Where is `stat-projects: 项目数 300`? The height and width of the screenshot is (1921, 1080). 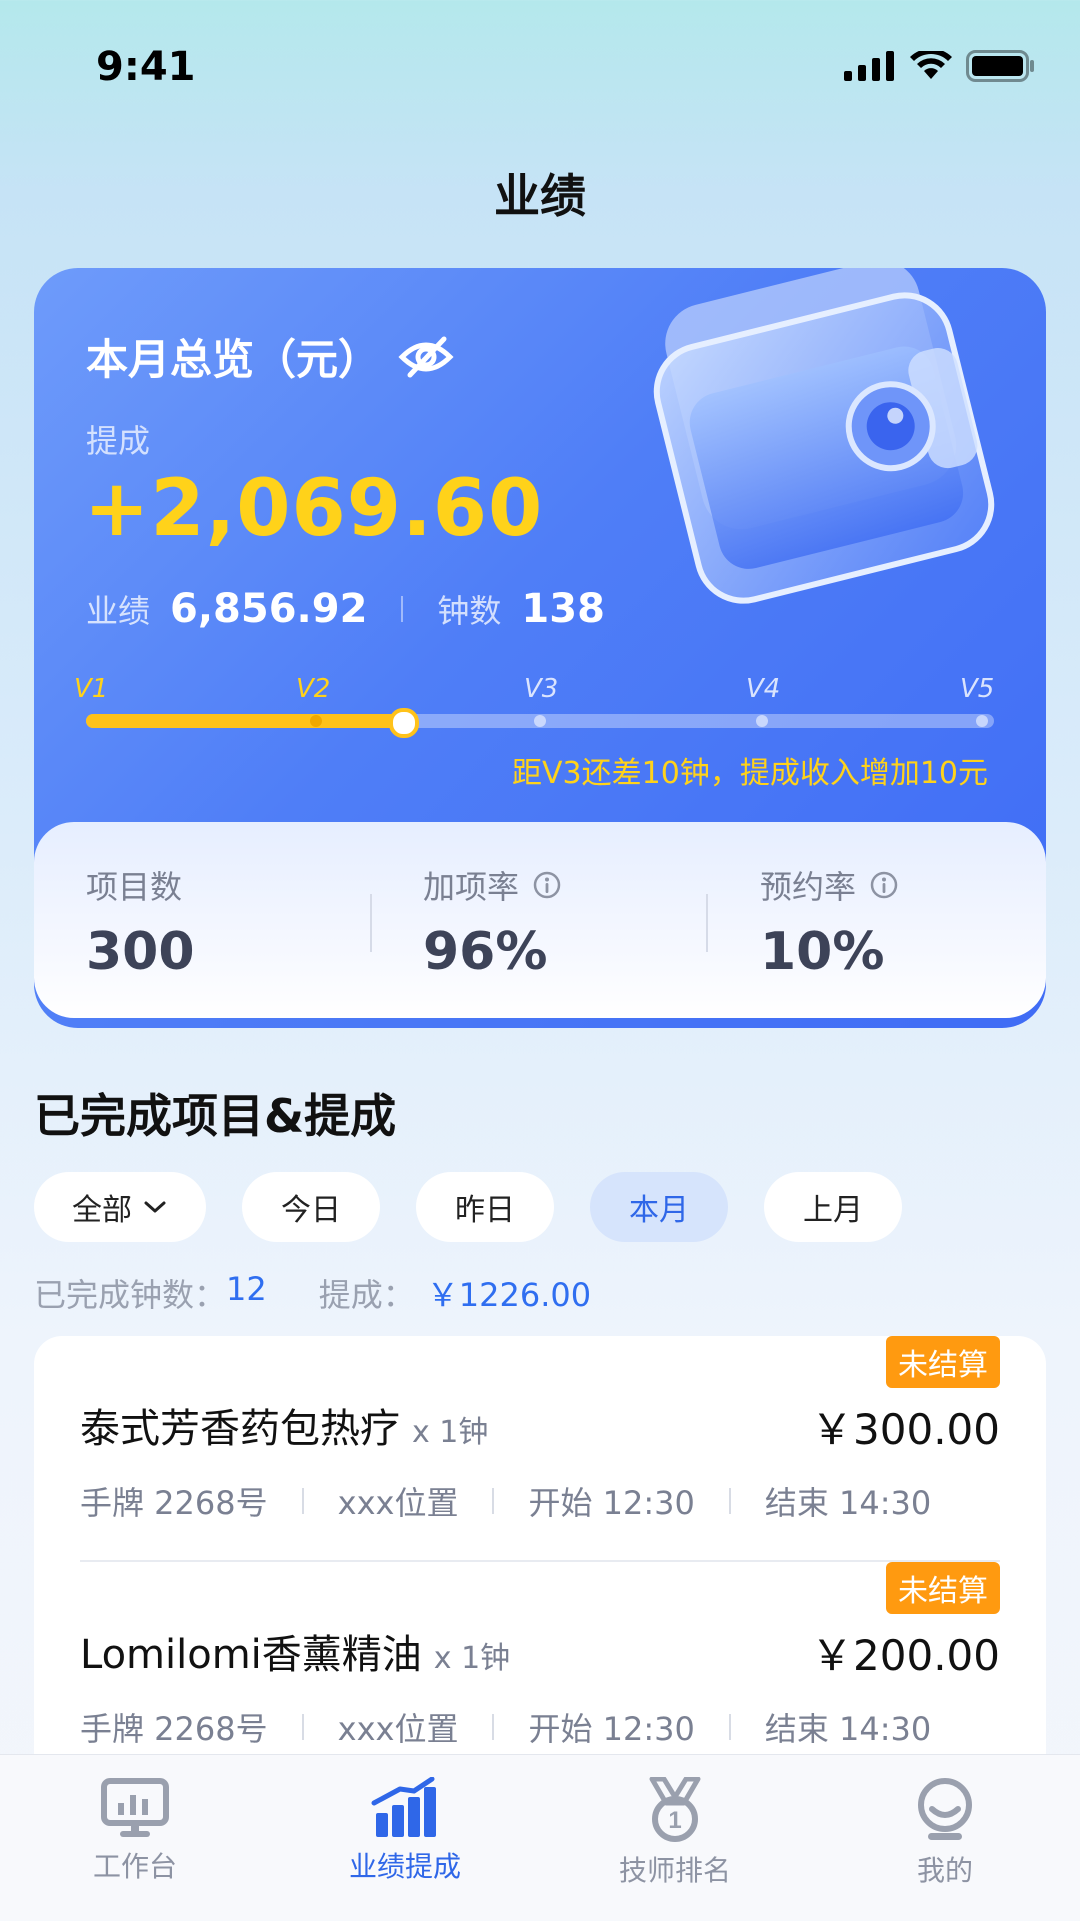 stat-projects: 项目数 300 is located at coordinates (202, 920).